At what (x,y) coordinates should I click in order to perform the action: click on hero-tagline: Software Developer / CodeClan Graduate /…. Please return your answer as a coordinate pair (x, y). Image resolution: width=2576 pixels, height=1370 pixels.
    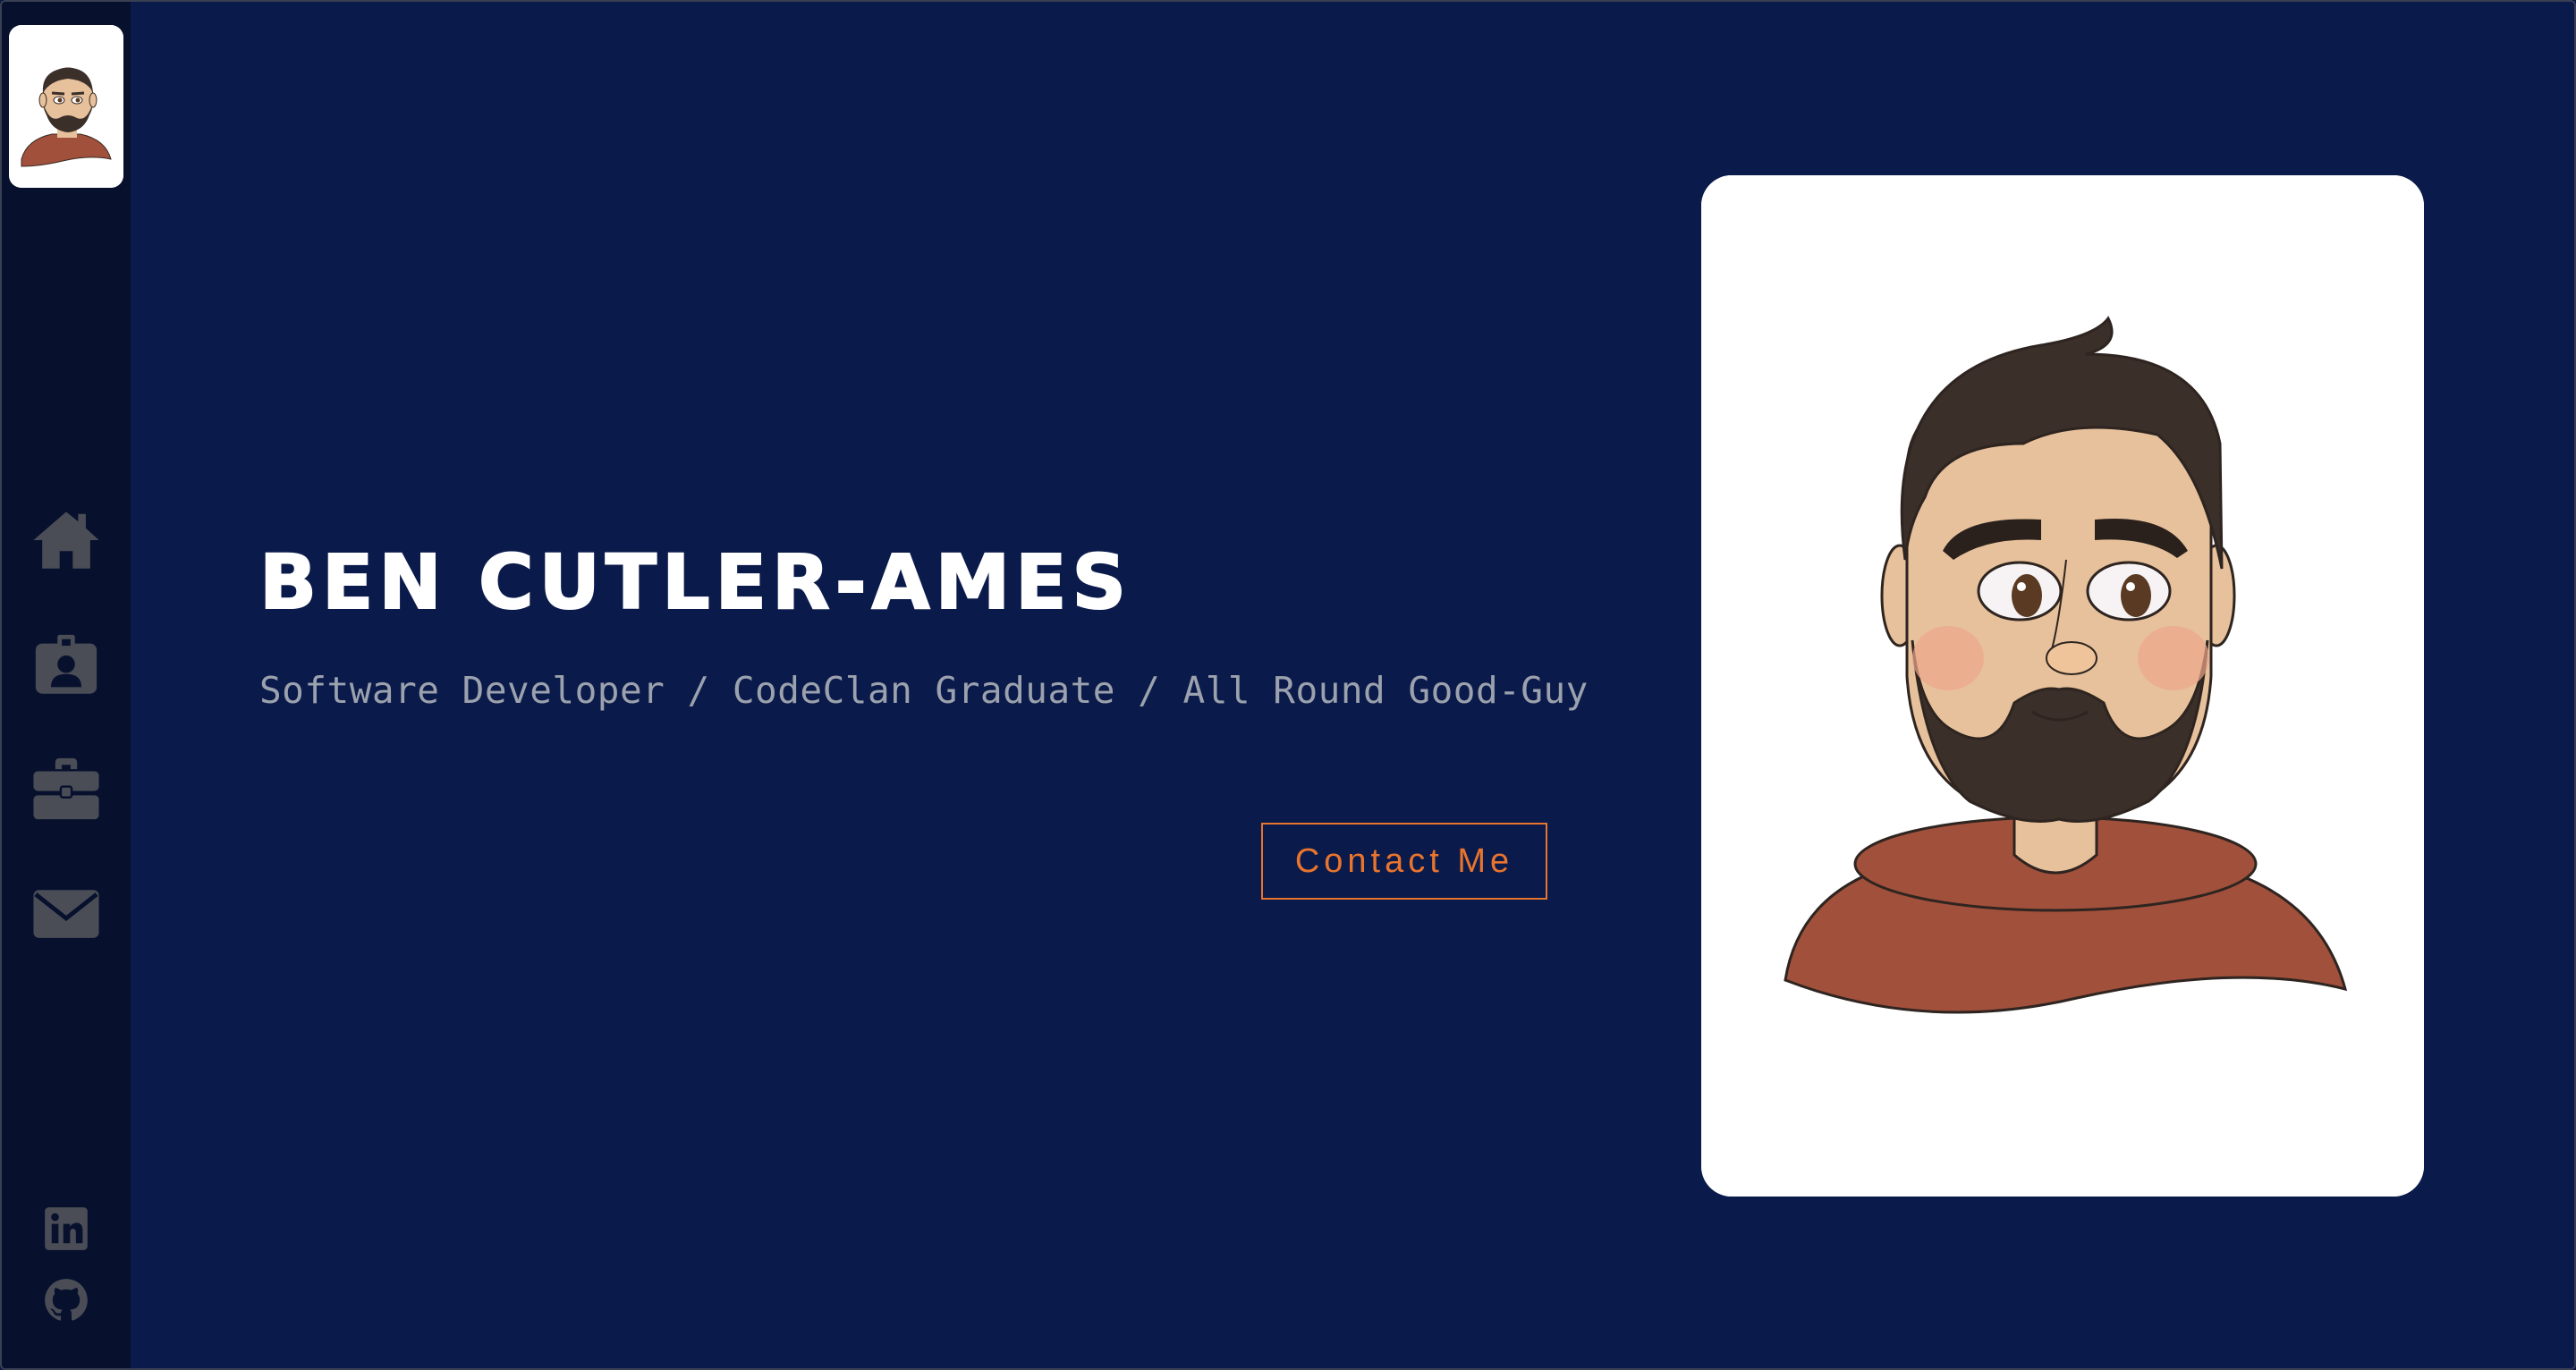
    Looking at the image, I should click on (924, 690).